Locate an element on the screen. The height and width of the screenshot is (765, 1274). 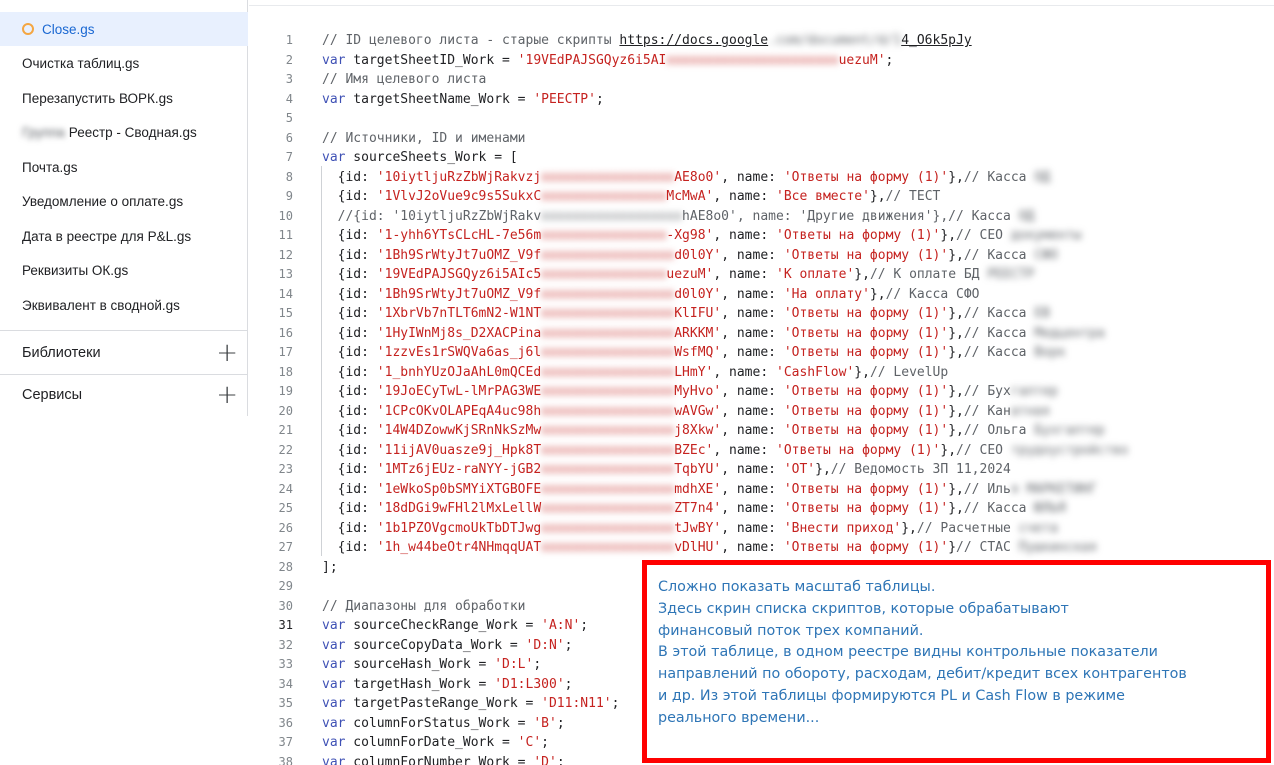
line-number: 26 is located at coordinates (285, 527).